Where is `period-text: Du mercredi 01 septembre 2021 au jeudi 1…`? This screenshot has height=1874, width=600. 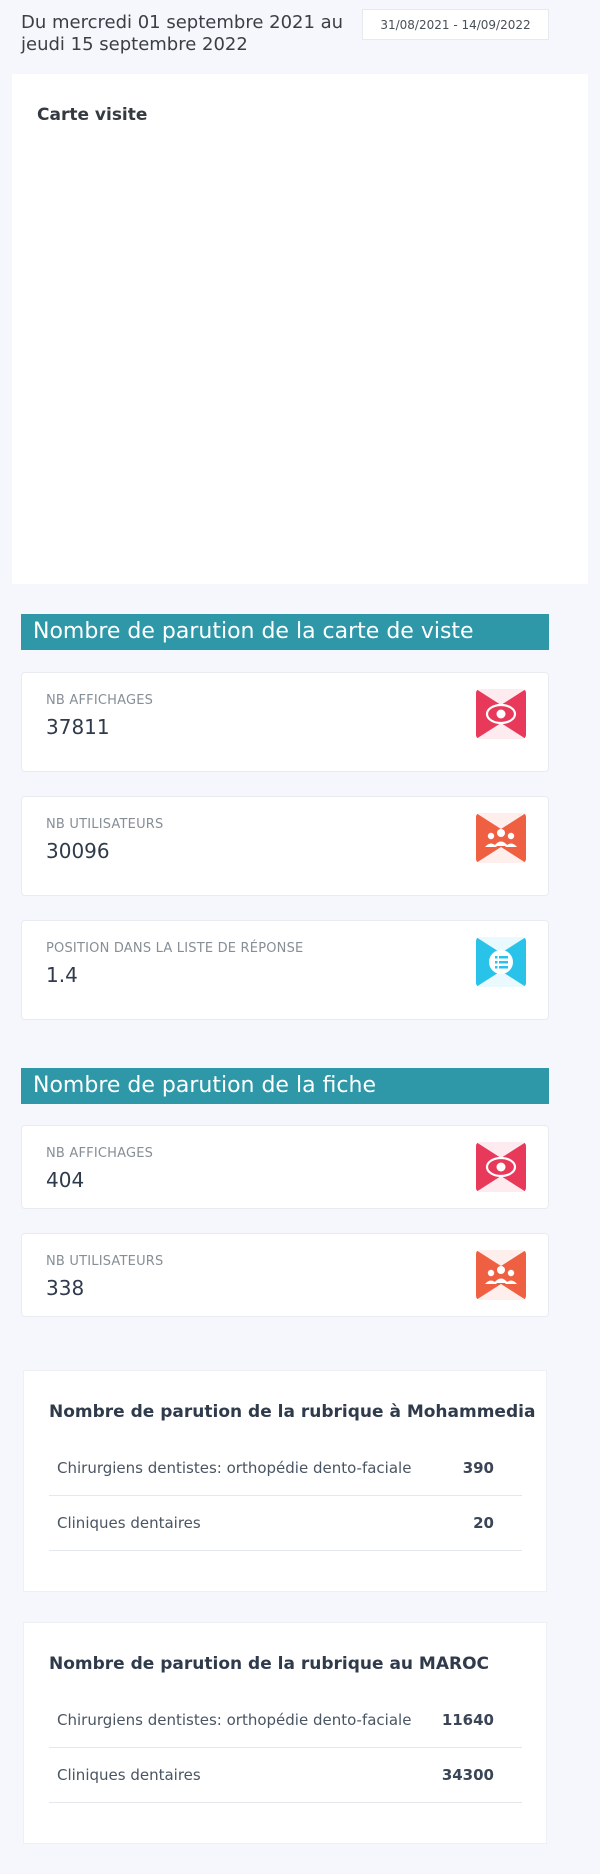
period-text: Du mercredi 01 septembre 2021 au jeudi 1… is located at coordinates (182, 33).